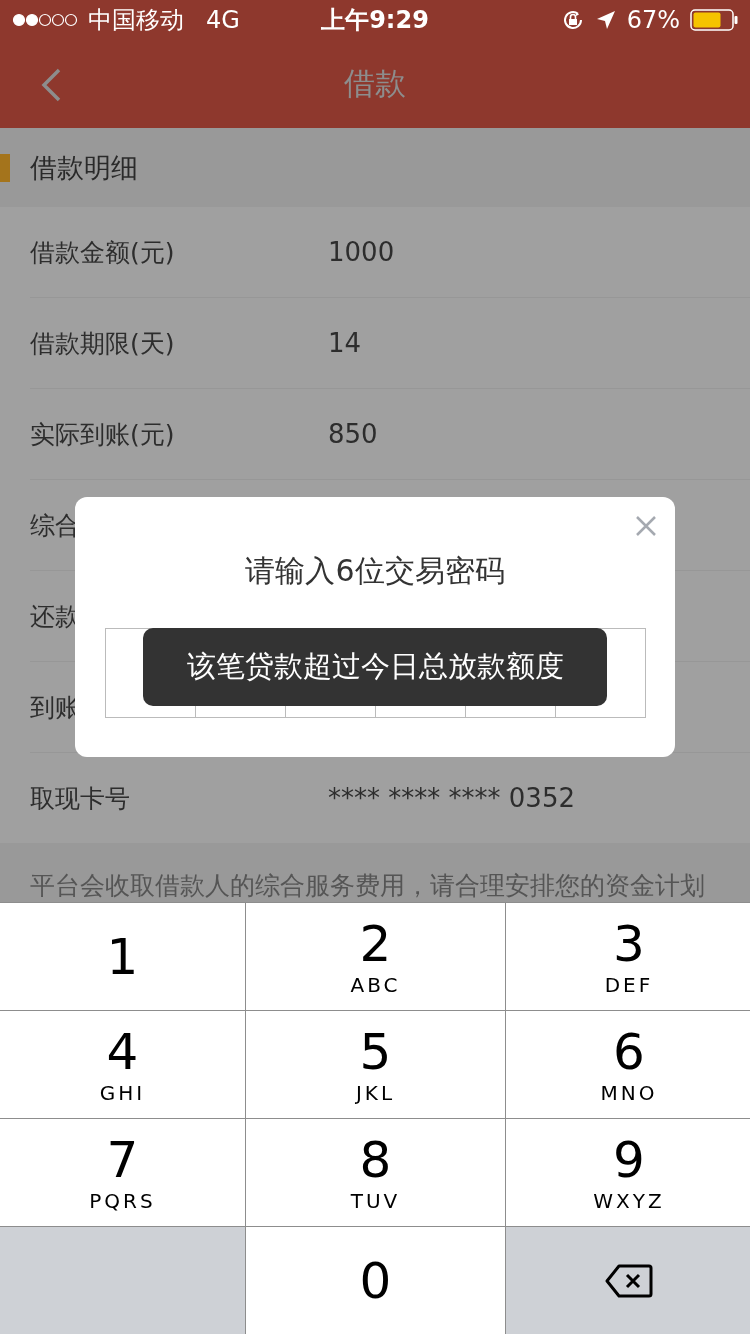 This screenshot has height=1334, width=750. Describe the element at coordinates (714, 20) in the screenshot. I see `battery-icon` at that location.